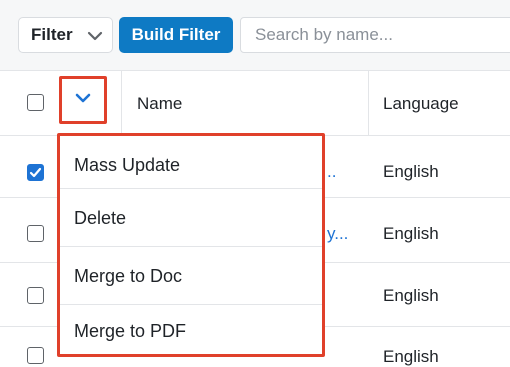  Describe the element at coordinates (331, 172) in the screenshot. I see `record-name-link: ..` at that location.